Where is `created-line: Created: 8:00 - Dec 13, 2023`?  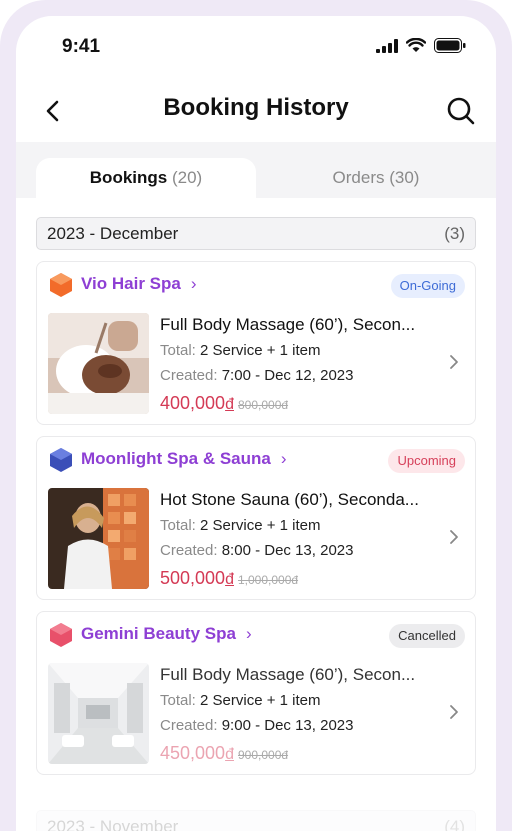
created-line: Created: 8:00 - Dec 13, 2023 is located at coordinates (256, 550).